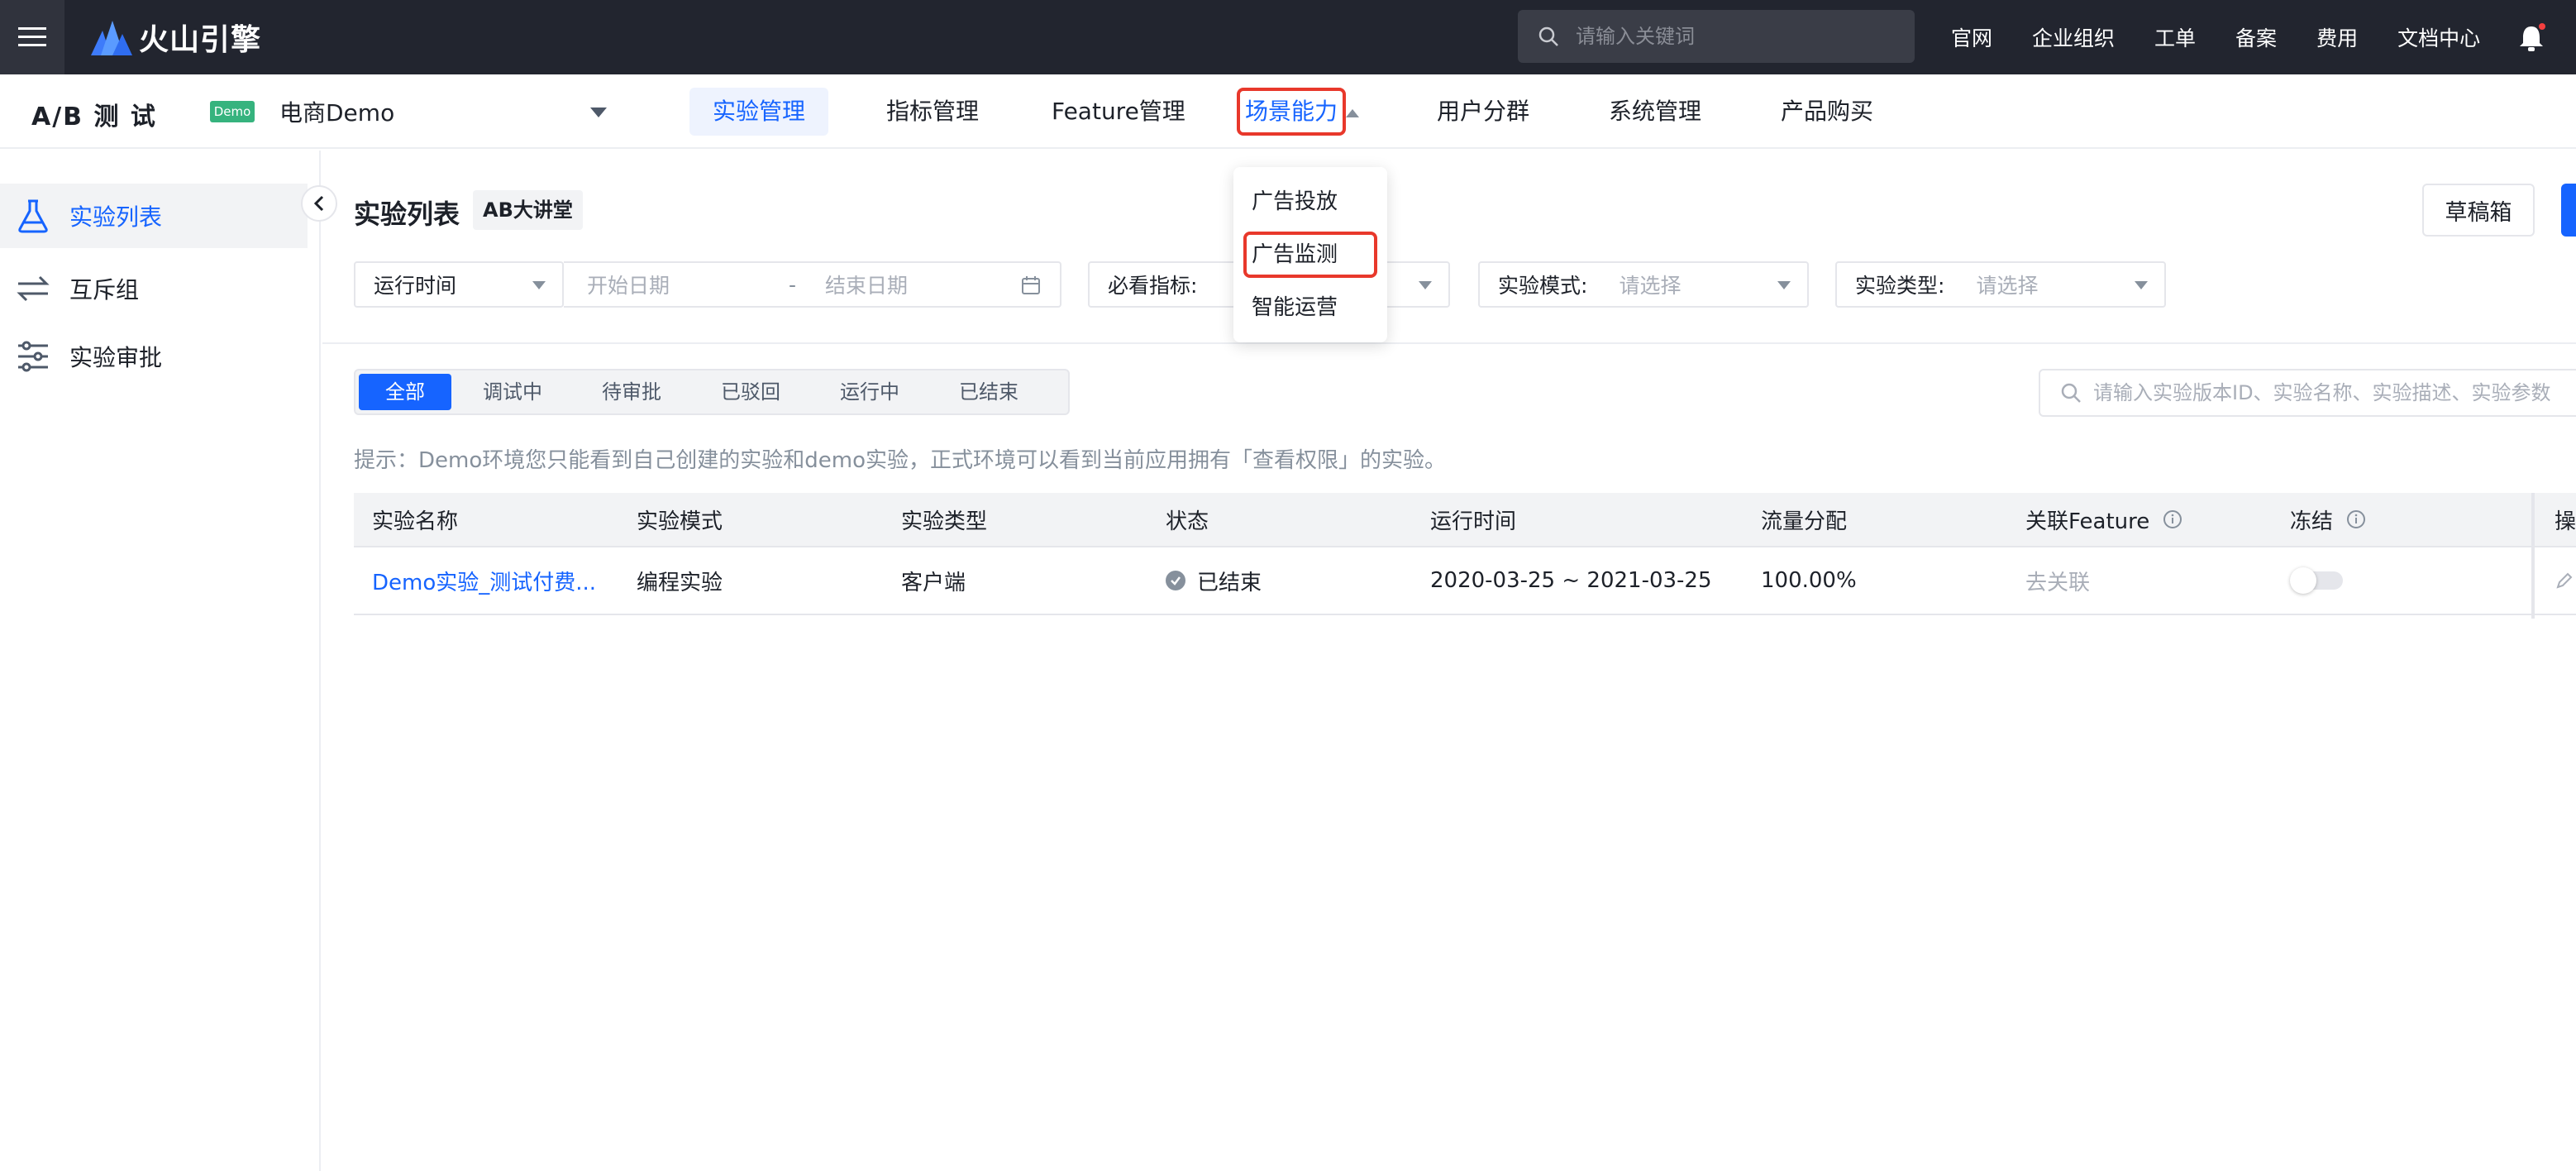  Describe the element at coordinates (405, 392) in the screenshot. I see `tab-all: 全部` at that location.